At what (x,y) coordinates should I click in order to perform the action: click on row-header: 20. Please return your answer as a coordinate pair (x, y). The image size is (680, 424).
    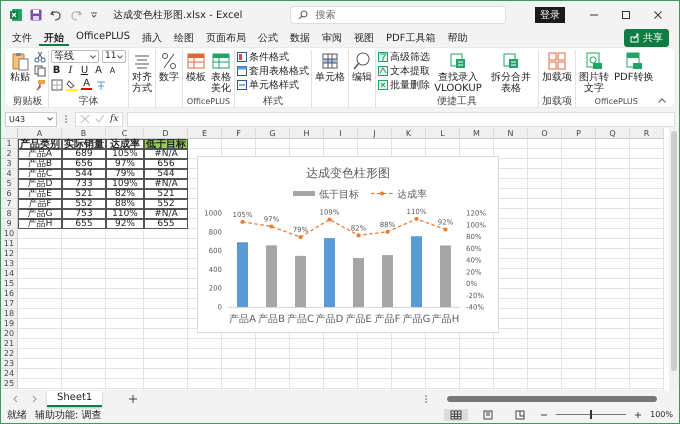
    Looking at the image, I should click on (9, 334).